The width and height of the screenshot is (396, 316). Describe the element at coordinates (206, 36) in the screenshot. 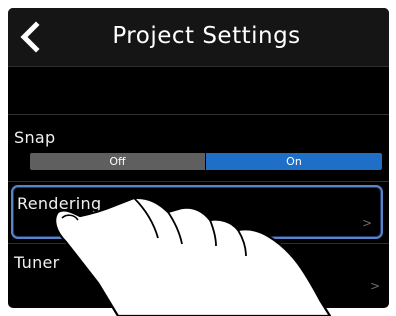

I see `page-title: Project Settings` at that location.